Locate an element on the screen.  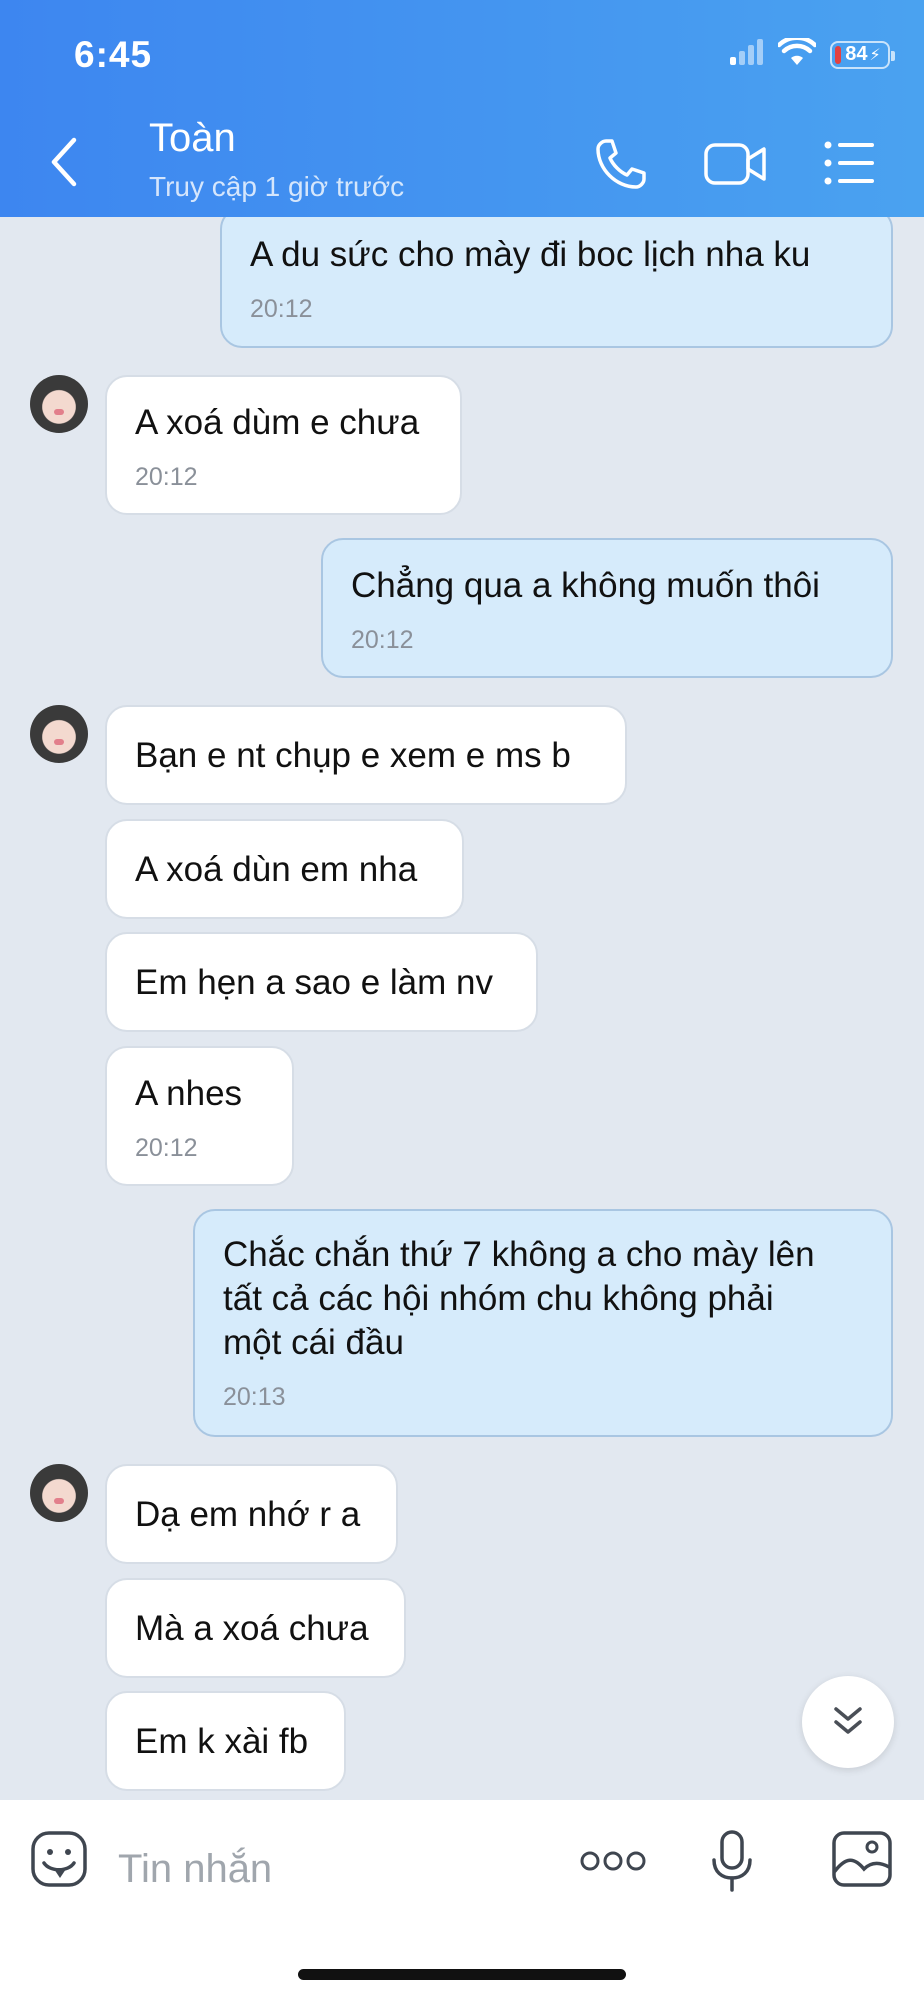
battery-level: 84 is located at coordinates (856, 54).